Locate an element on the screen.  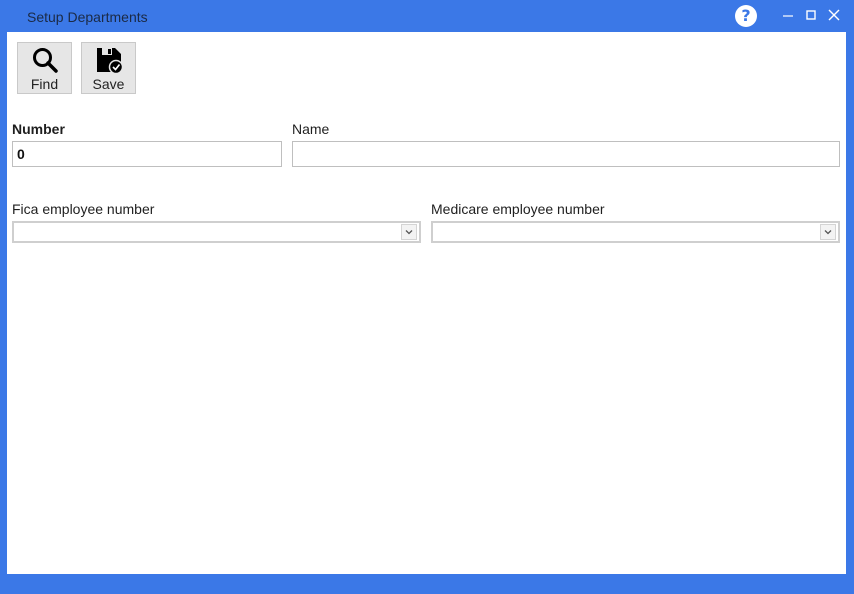
window-title: Setup Departments is located at coordinates (87, 17).